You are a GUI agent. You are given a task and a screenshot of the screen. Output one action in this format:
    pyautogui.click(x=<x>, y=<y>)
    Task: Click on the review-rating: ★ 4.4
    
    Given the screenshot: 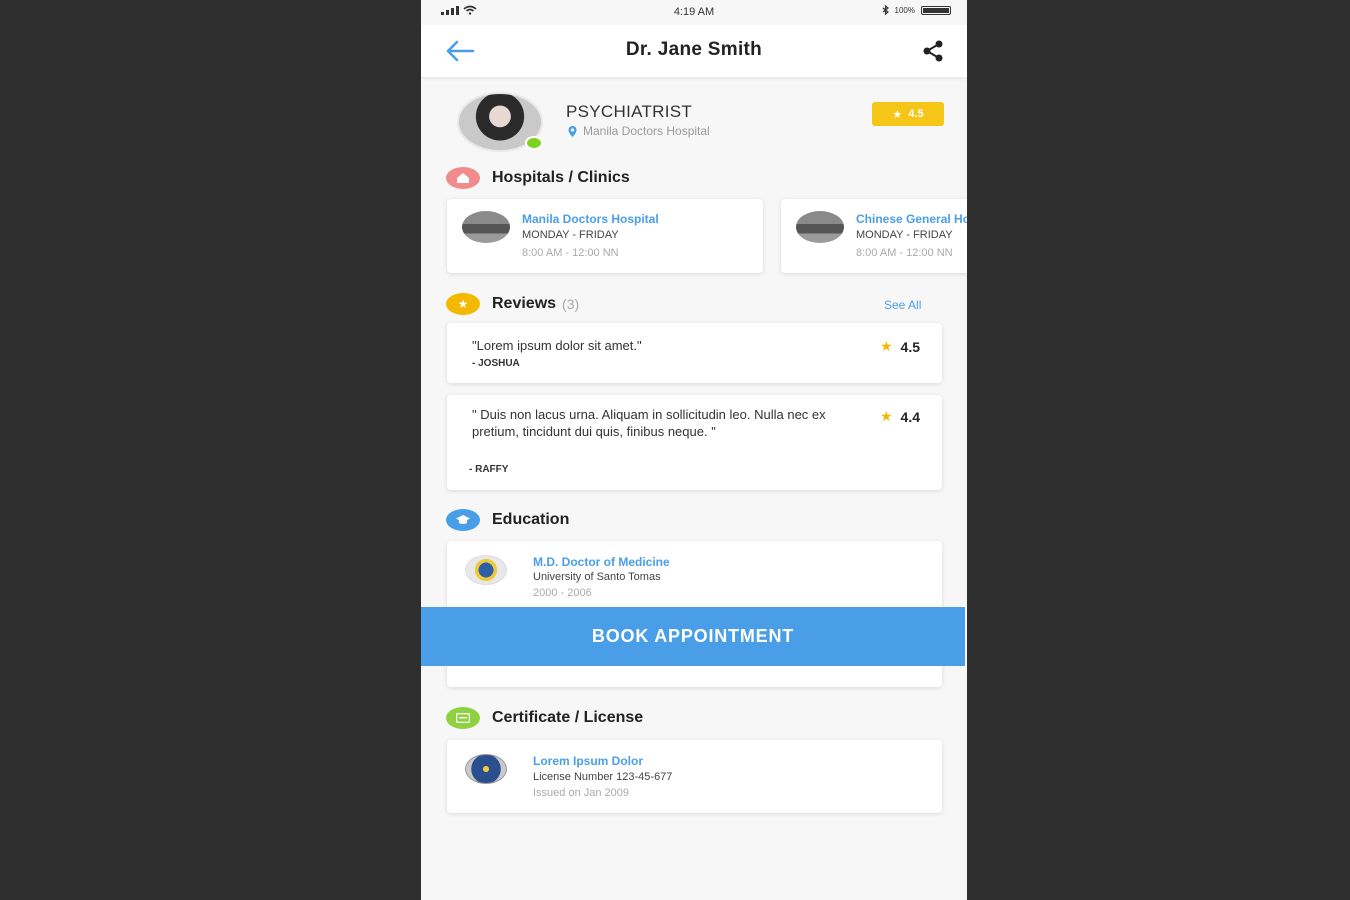 What is the action you would take?
    pyautogui.click(x=900, y=416)
    